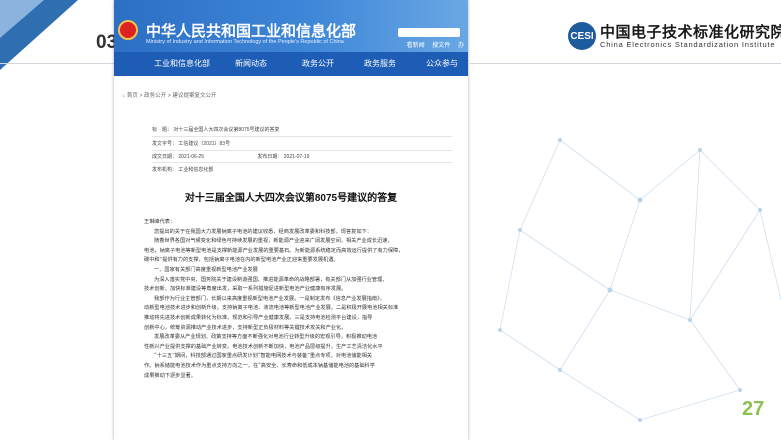 The width and height of the screenshot is (781, 440). What do you see at coordinates (690, 32) in the screenshot?
I see `org-name-chinese: 中国电子技术标准化研究院` at bounding box center [690, 32].